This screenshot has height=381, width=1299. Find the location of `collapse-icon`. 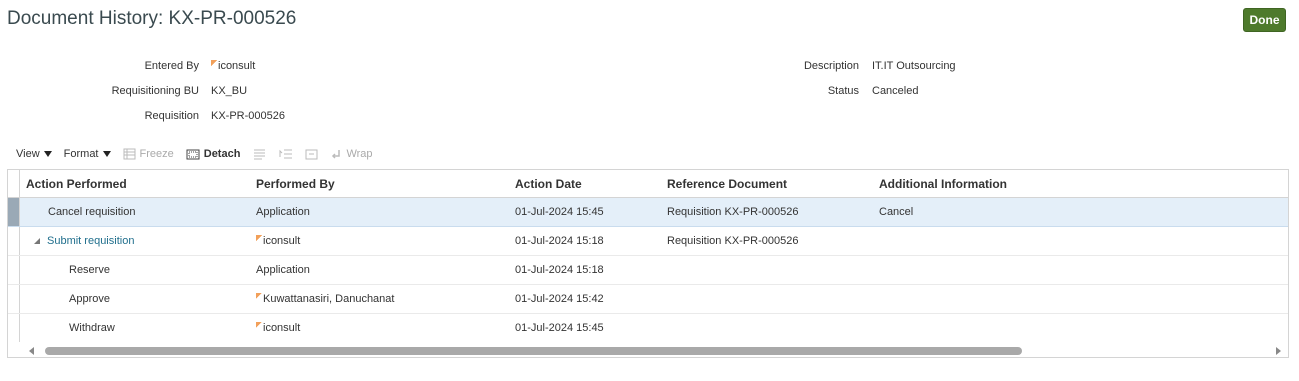

collapse-icon is located at coordinates (312, 154).